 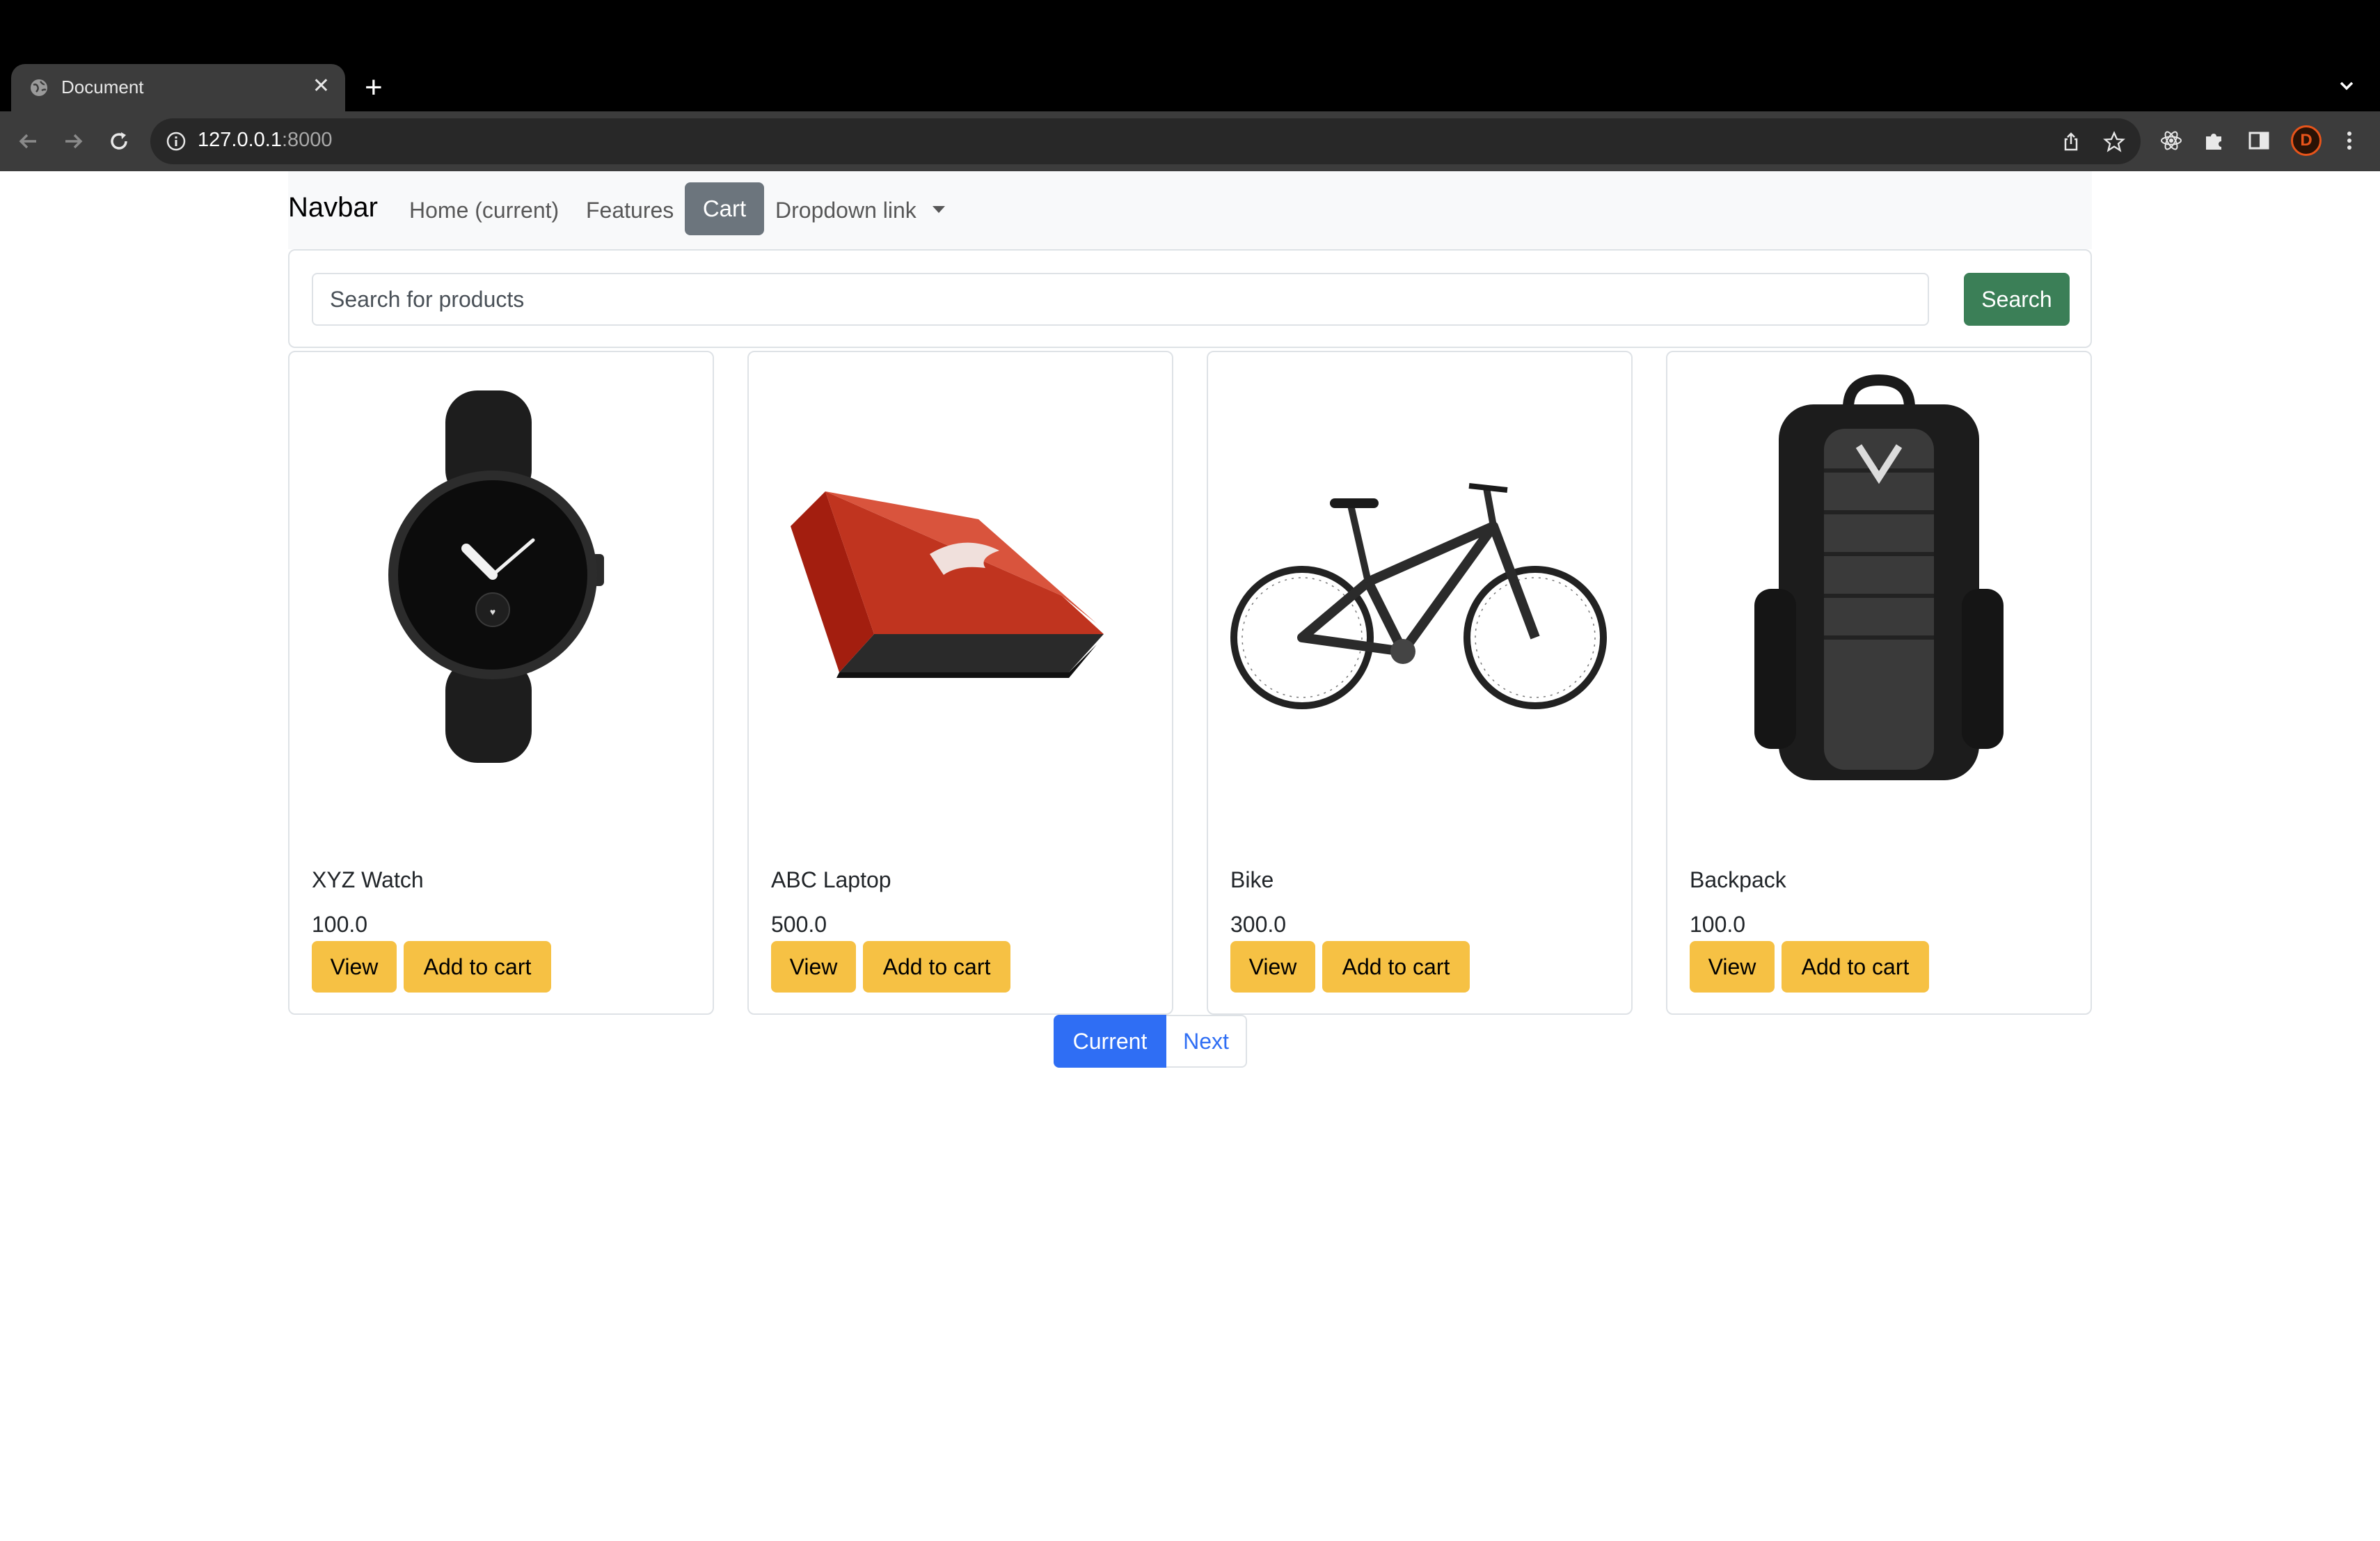 I want to click on reload-icon, so click(x=119, y=141).